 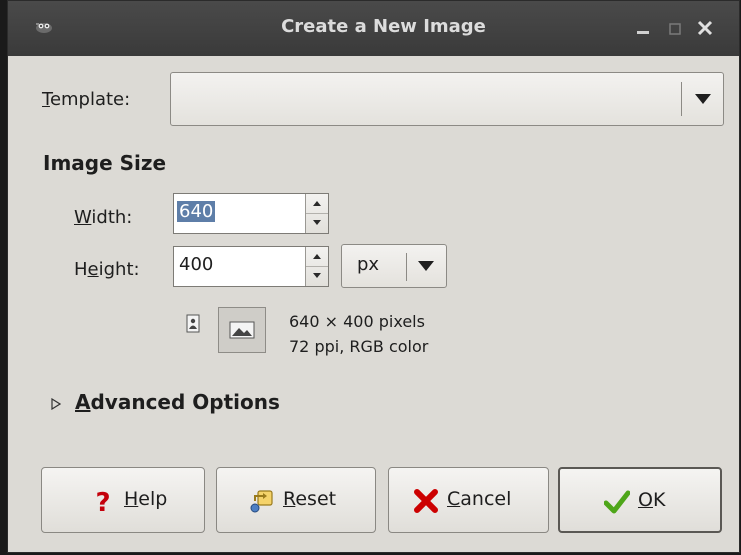 What do you see at coordinates (251, 266) in the screenshot?
I see `height-spinbutton: 400` at bounding box center [251, 266].